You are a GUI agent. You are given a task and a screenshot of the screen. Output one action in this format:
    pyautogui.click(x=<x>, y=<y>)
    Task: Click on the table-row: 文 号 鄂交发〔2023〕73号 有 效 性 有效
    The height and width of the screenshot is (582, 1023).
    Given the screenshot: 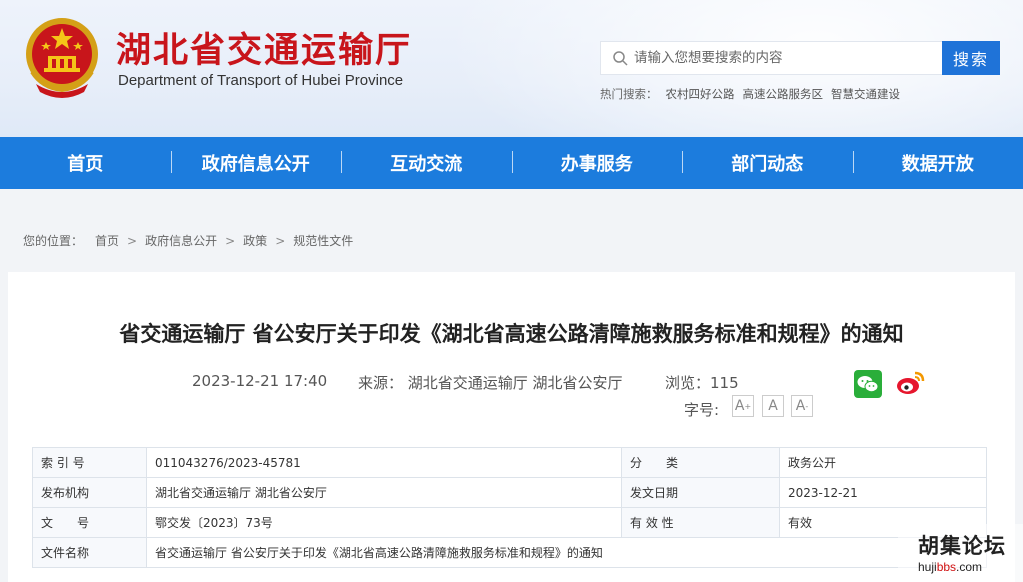 What is the action you would take?
    pyautogui.click(x=509, y=522)
    